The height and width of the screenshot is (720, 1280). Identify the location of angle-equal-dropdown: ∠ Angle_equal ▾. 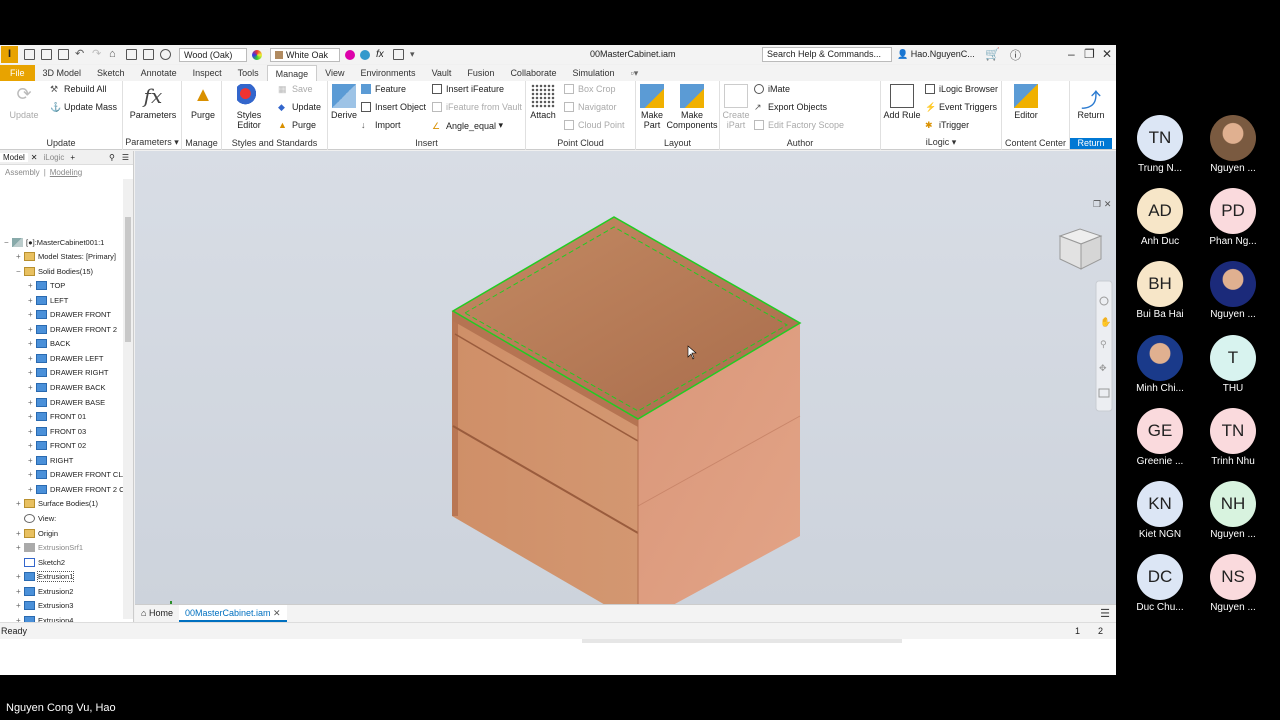
(467, 125).